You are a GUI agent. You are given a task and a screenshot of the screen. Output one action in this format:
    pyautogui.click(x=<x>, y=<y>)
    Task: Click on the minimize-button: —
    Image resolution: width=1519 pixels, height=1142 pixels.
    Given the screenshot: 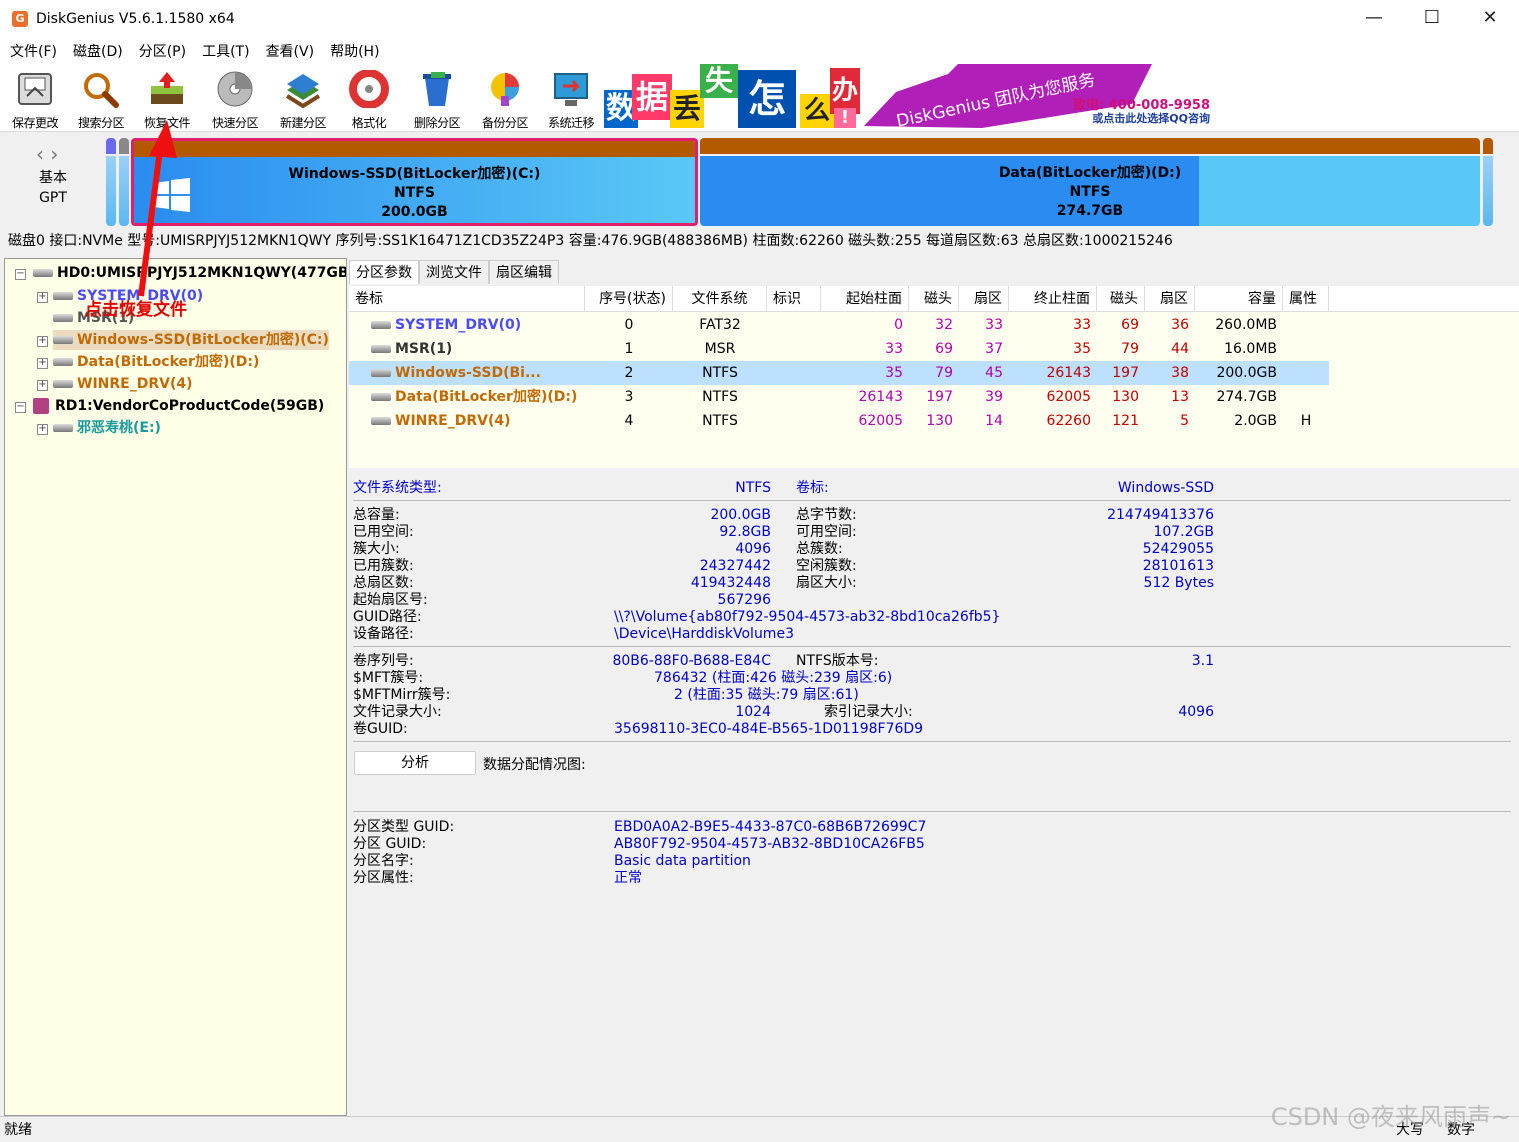 What is the action you would take?
    pyautogui.click(x=1374, y=19)
    